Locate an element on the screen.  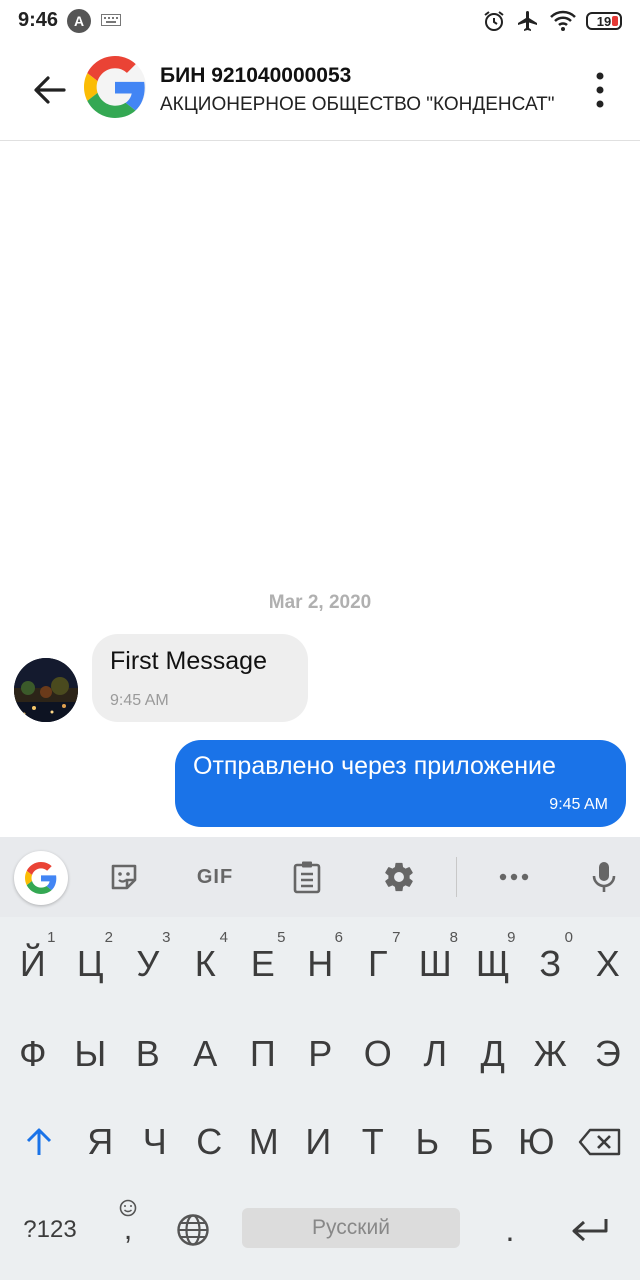
keyboard-row-1: Й1Ц2У3К4Е5Н6Г7Ш8Щ9З0Х is located at coordinates (320, 964).